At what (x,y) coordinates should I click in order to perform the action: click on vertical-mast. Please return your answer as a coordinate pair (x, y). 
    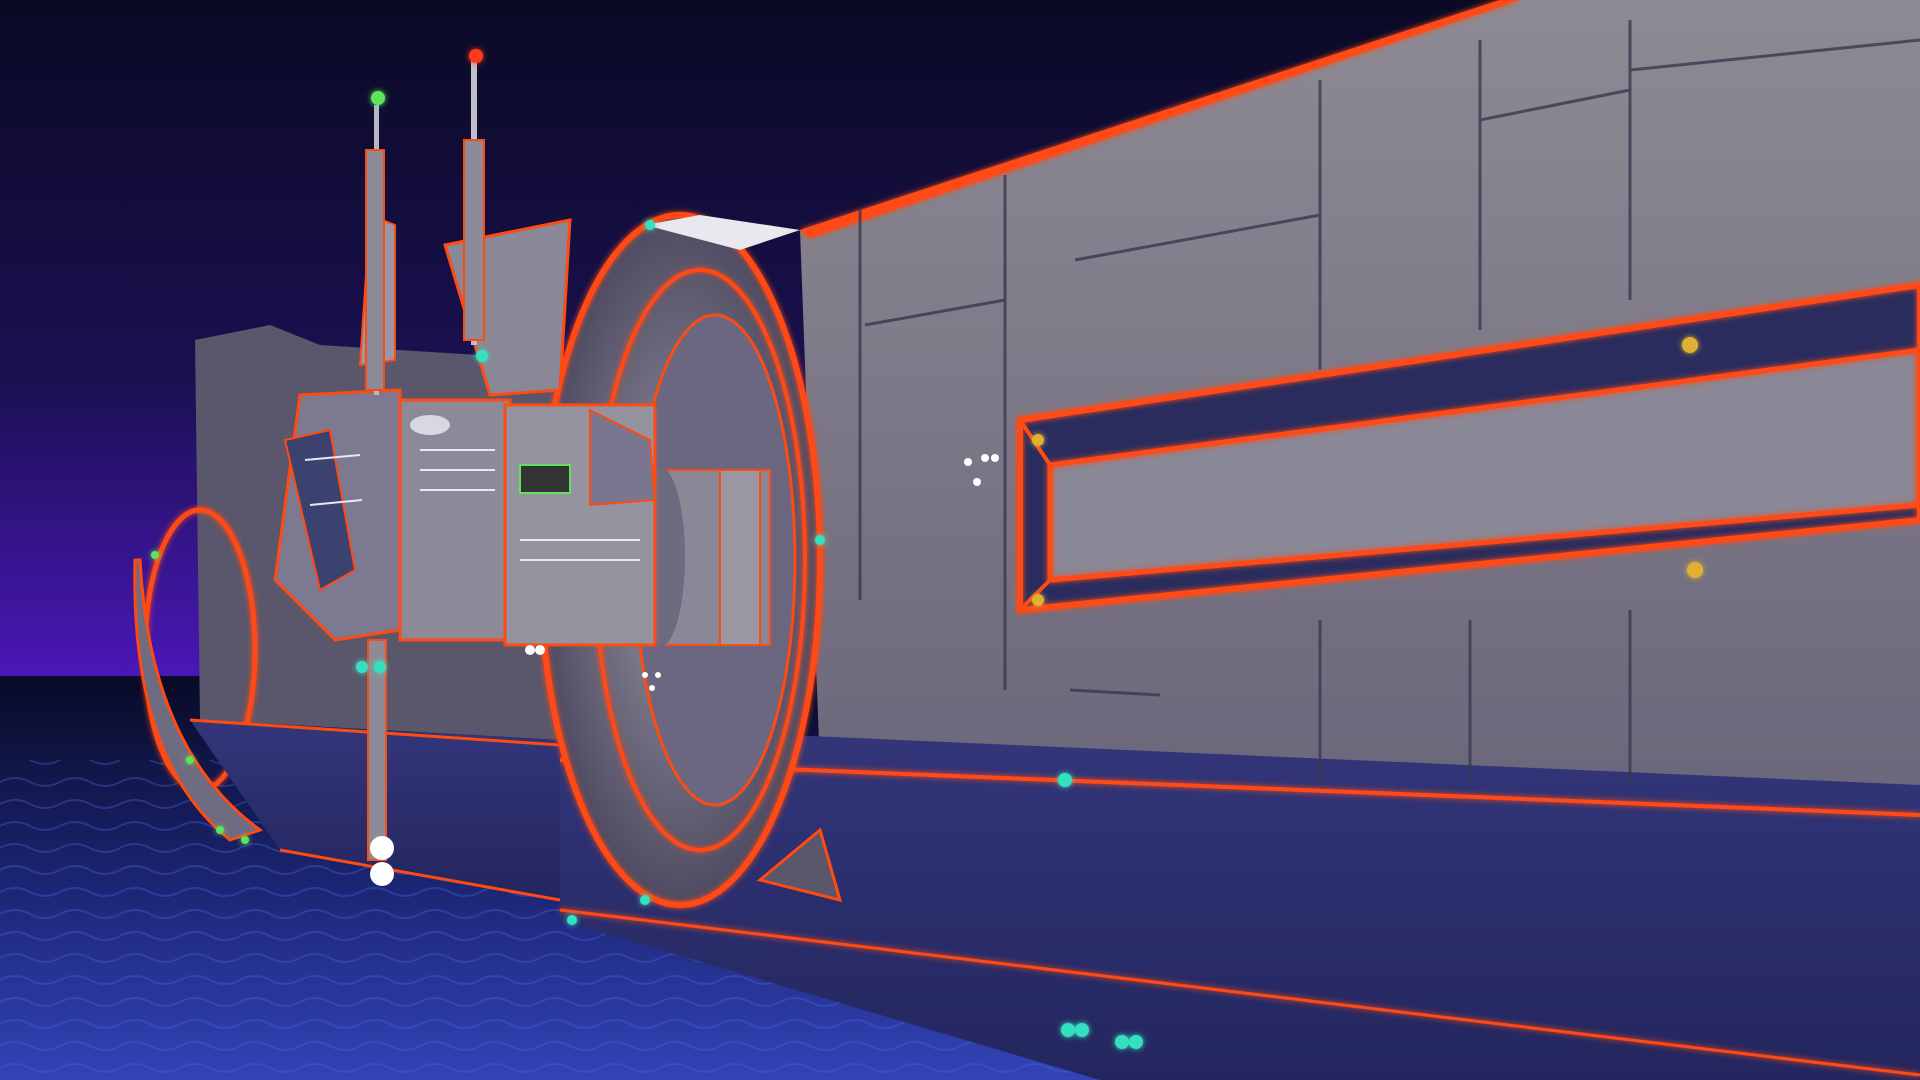
    Looking at the image, I should click on (377, 750).